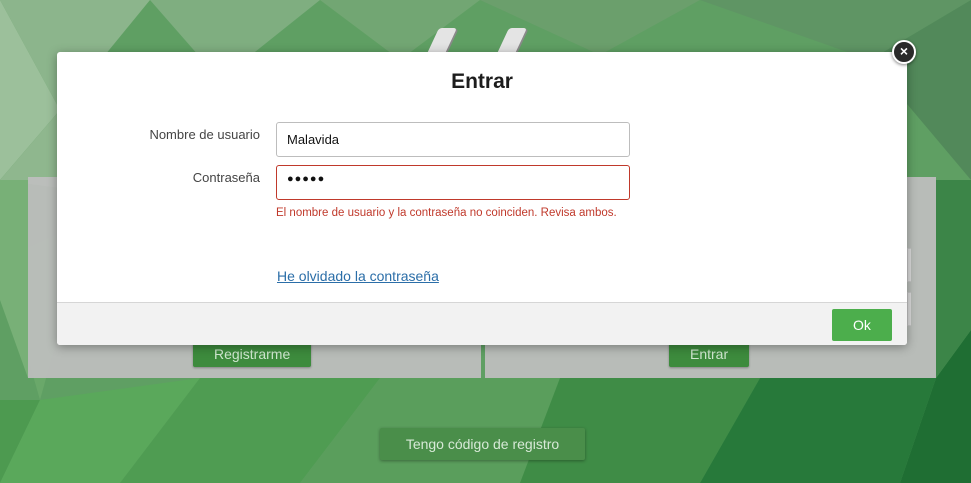 This screenshot has height=483, width=971. Describe the element at coordinates (358, 276) in the screenshot. I see `forgot-password-link: He olvidado la contraseña` at that location.